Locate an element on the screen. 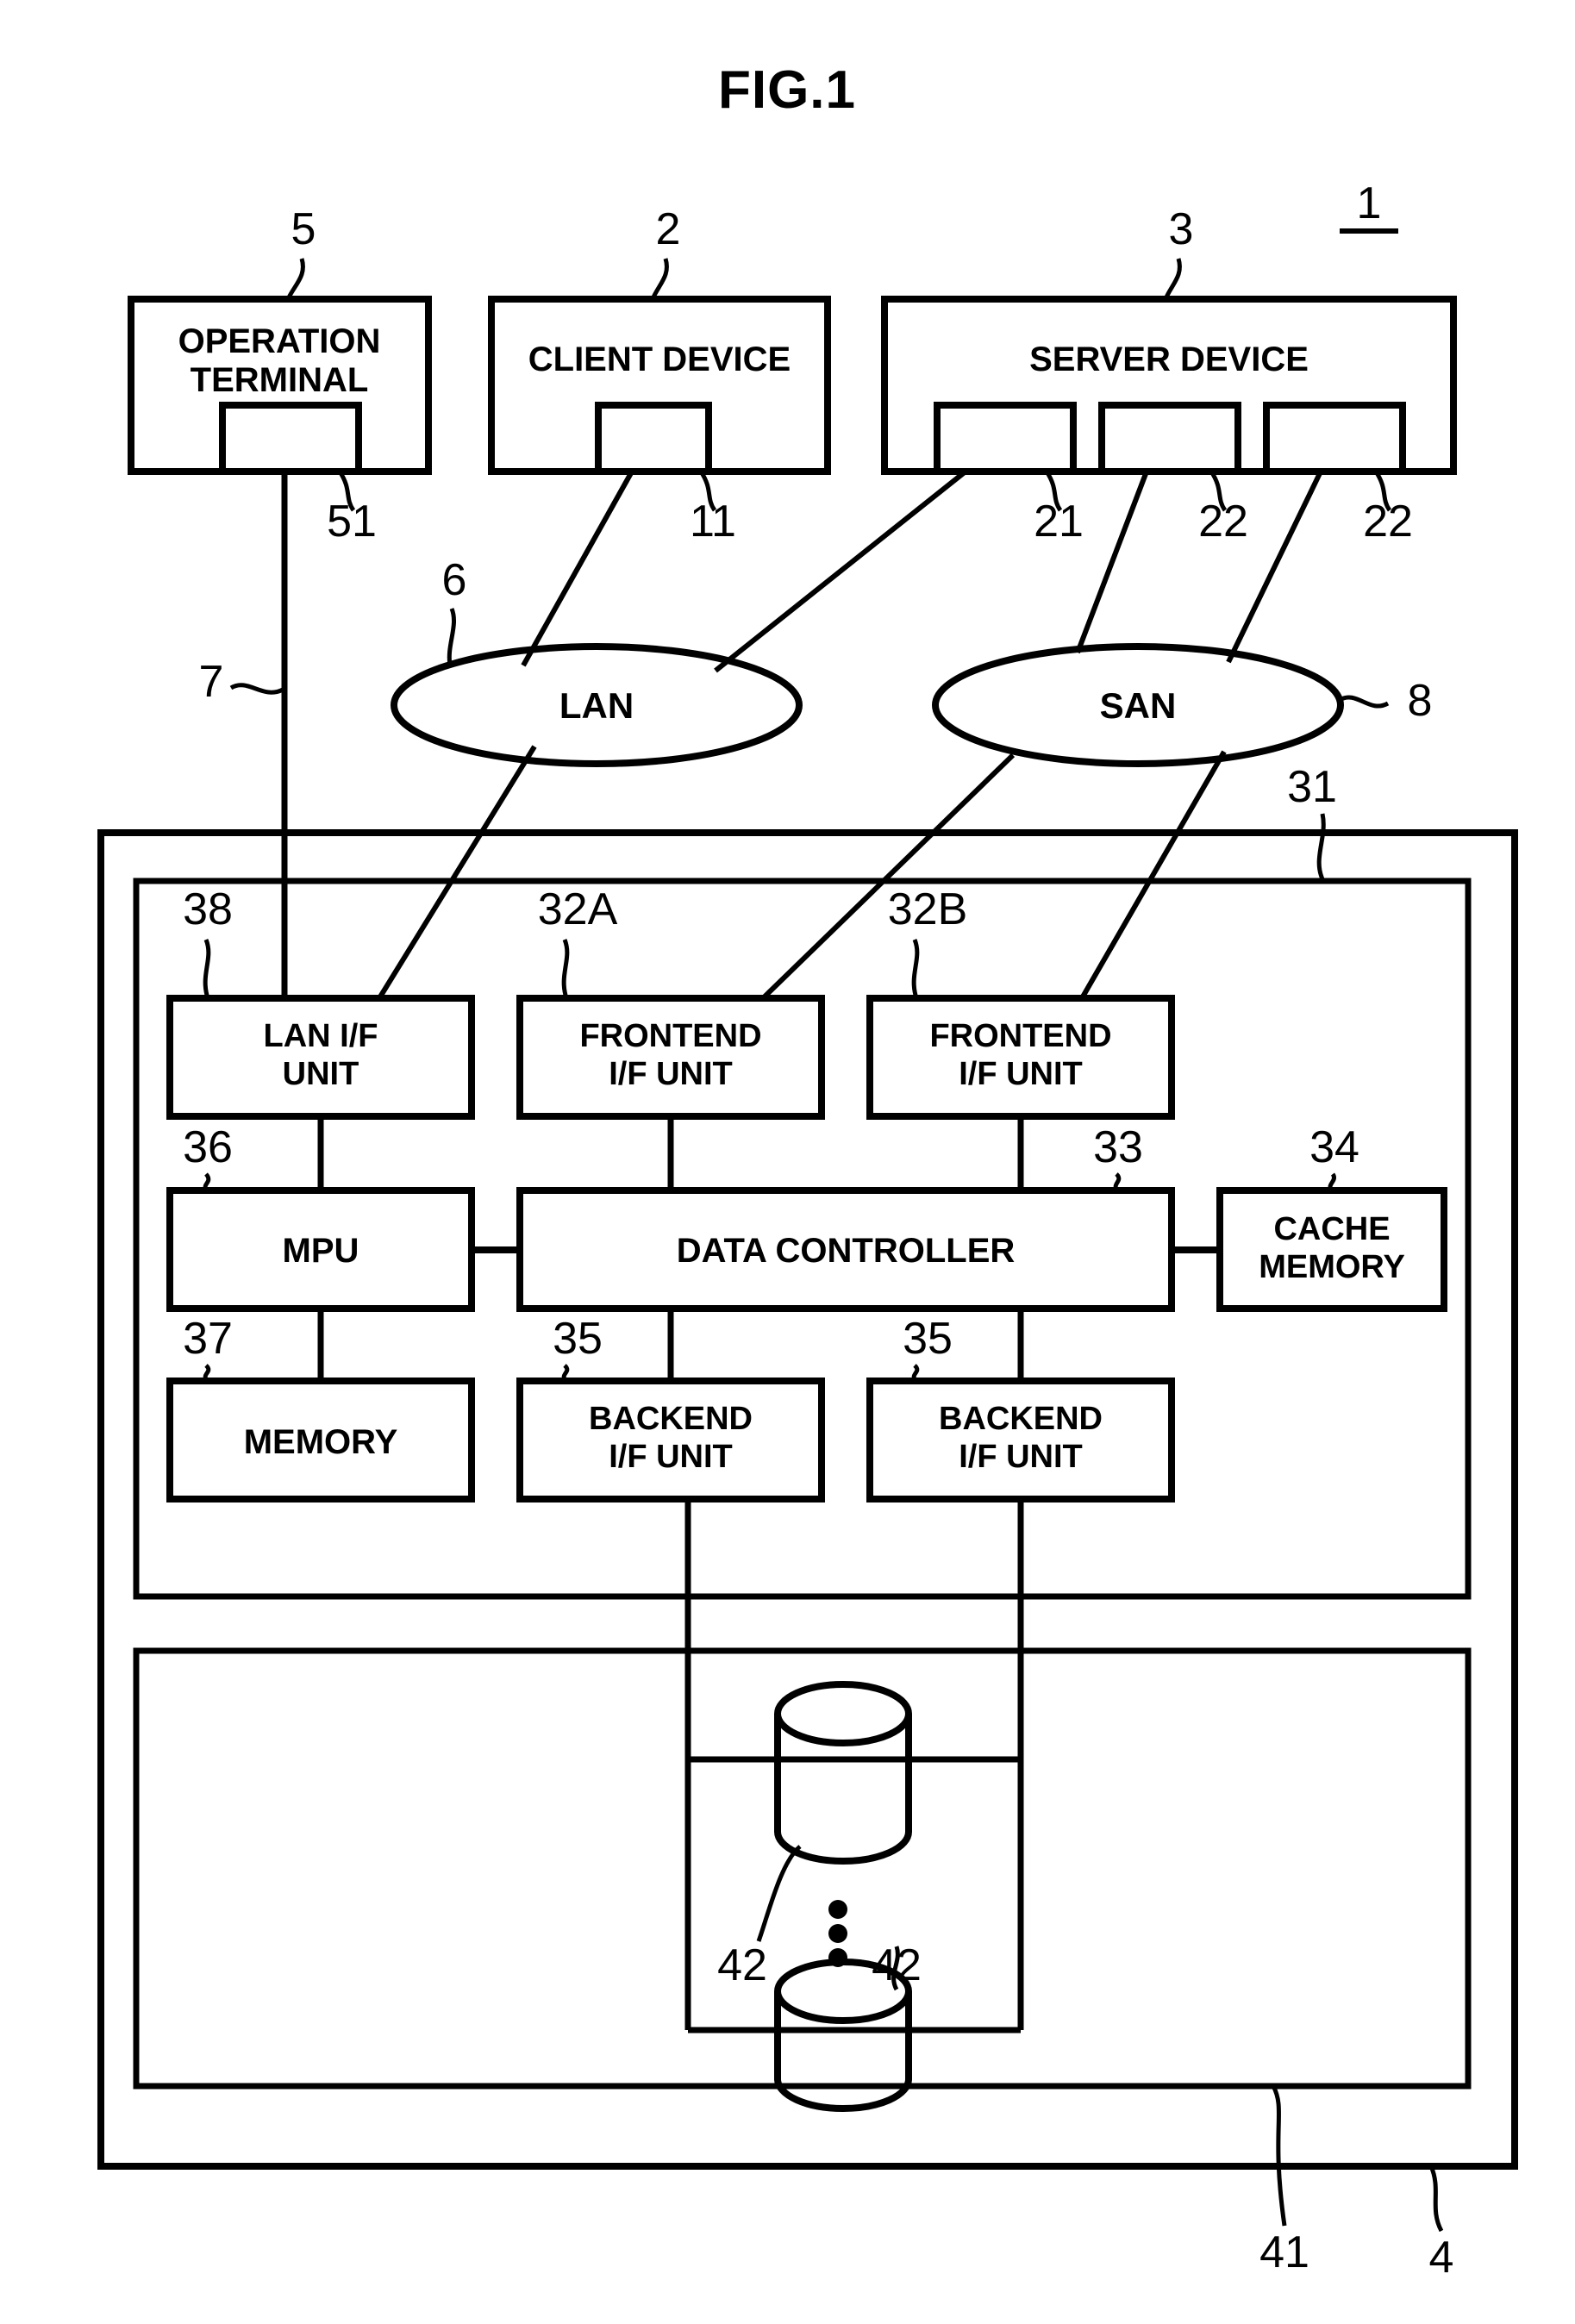 The image size is (1575, 2324). client-device-box is located at coordinates (659, 385).